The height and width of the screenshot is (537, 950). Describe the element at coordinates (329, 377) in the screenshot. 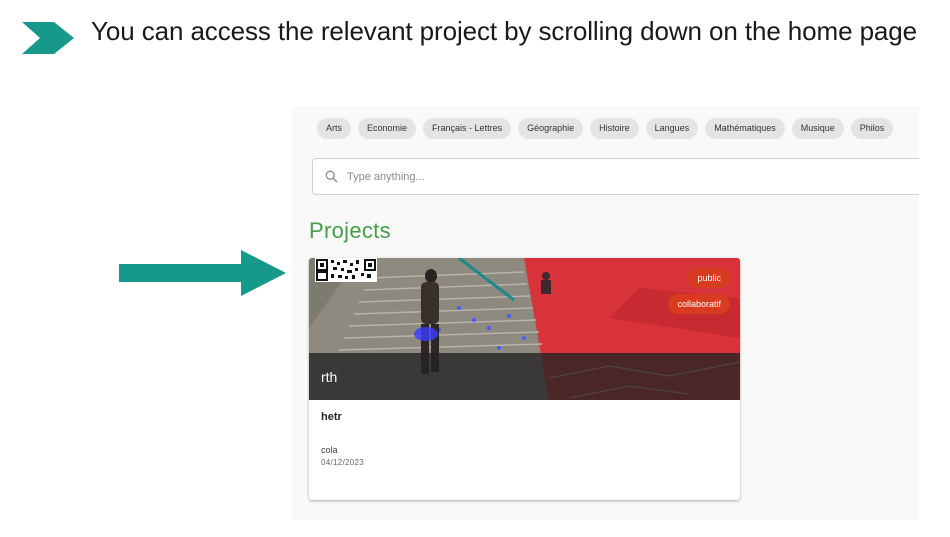

I see `card-overlay-title: rth` at that location.